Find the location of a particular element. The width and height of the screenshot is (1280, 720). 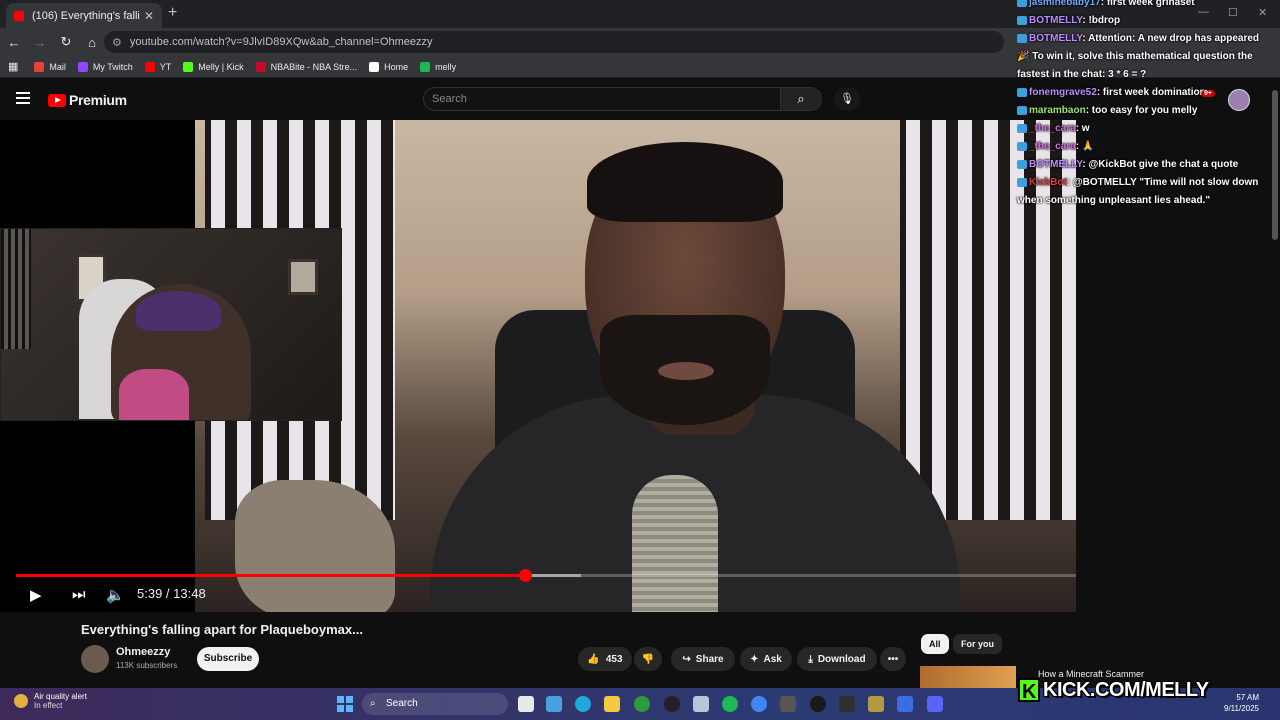

twitch-icon is located at coordinates (82, 66).